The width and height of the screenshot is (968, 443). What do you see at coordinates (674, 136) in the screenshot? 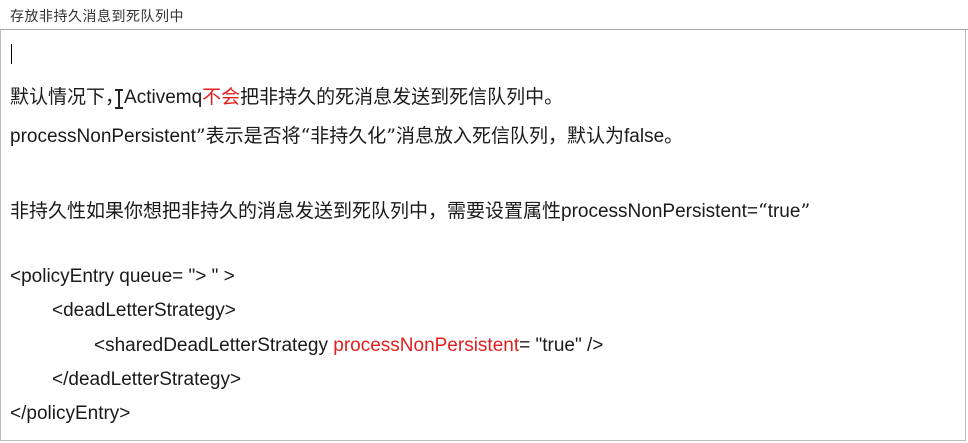
I see `paragraph2-period: 。` at bounding box center [674, 136].